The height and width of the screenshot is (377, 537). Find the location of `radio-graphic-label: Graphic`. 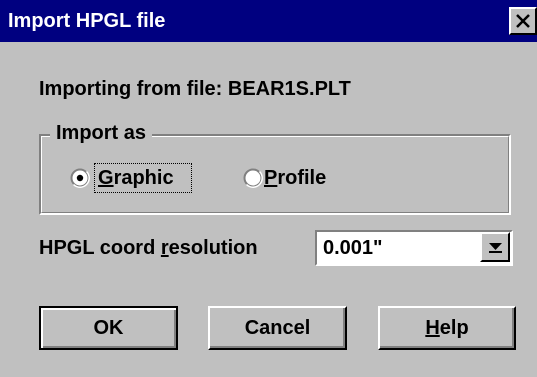

radio-graphic-label: Graphic is located at coordinates (136, 178).